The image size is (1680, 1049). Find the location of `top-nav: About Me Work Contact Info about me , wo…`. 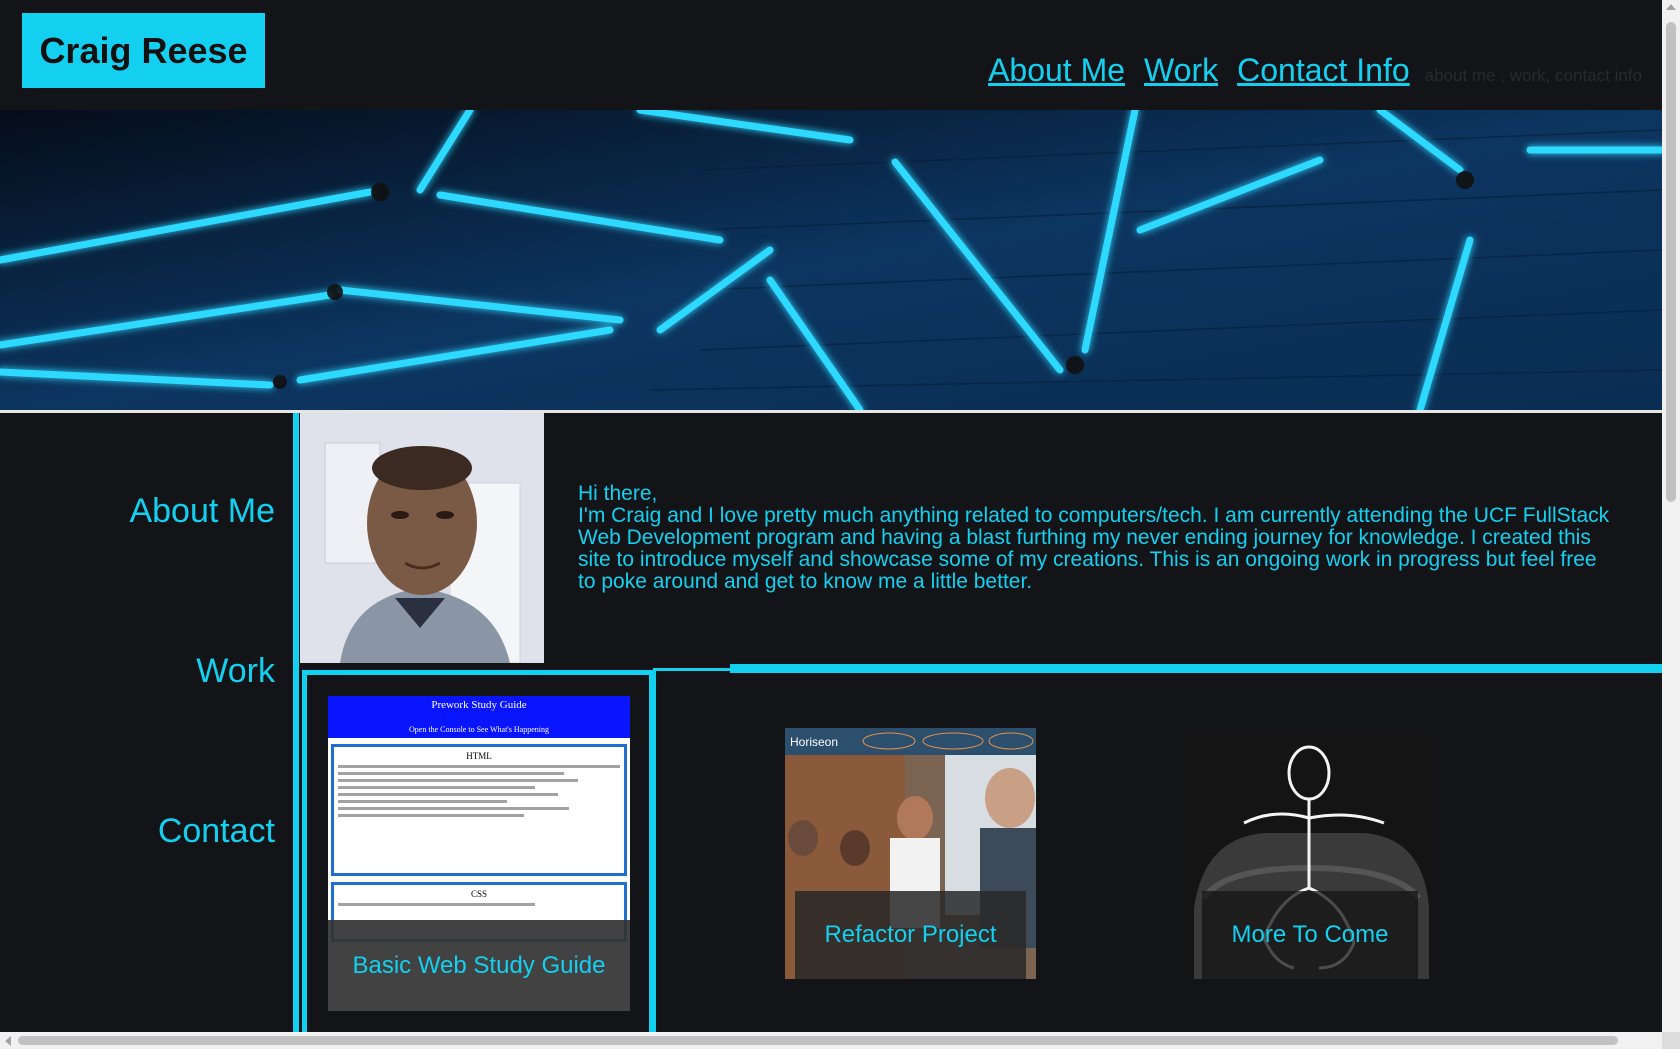

top-nav: About Me Work Contact Info about me , wo… is located at coordinates (1305, 70).